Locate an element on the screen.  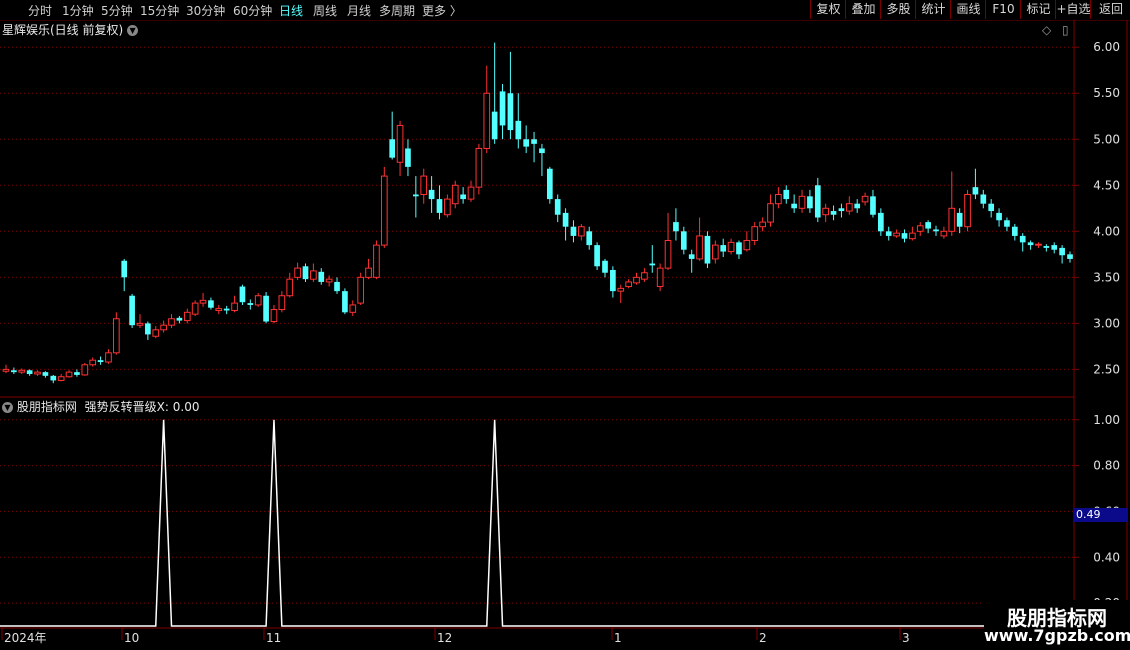
time-tick-label: 11 is located at coordinates (273, 638).